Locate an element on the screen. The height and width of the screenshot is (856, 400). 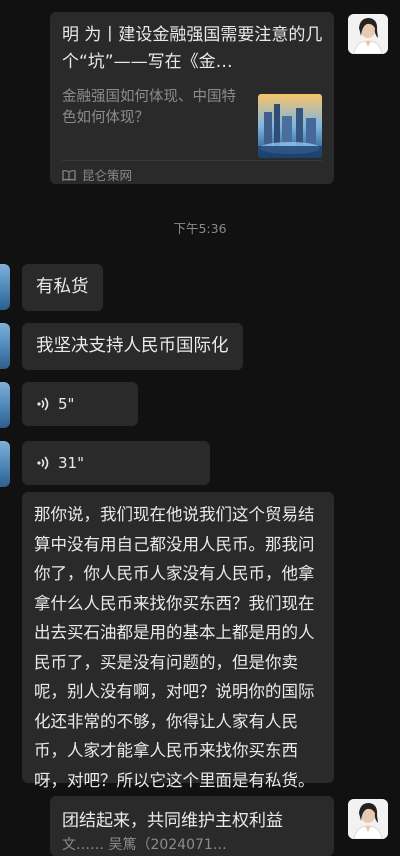
article-title-bottom: 团结起来，共同维护主权利益 is located at coordinates (172, 821).